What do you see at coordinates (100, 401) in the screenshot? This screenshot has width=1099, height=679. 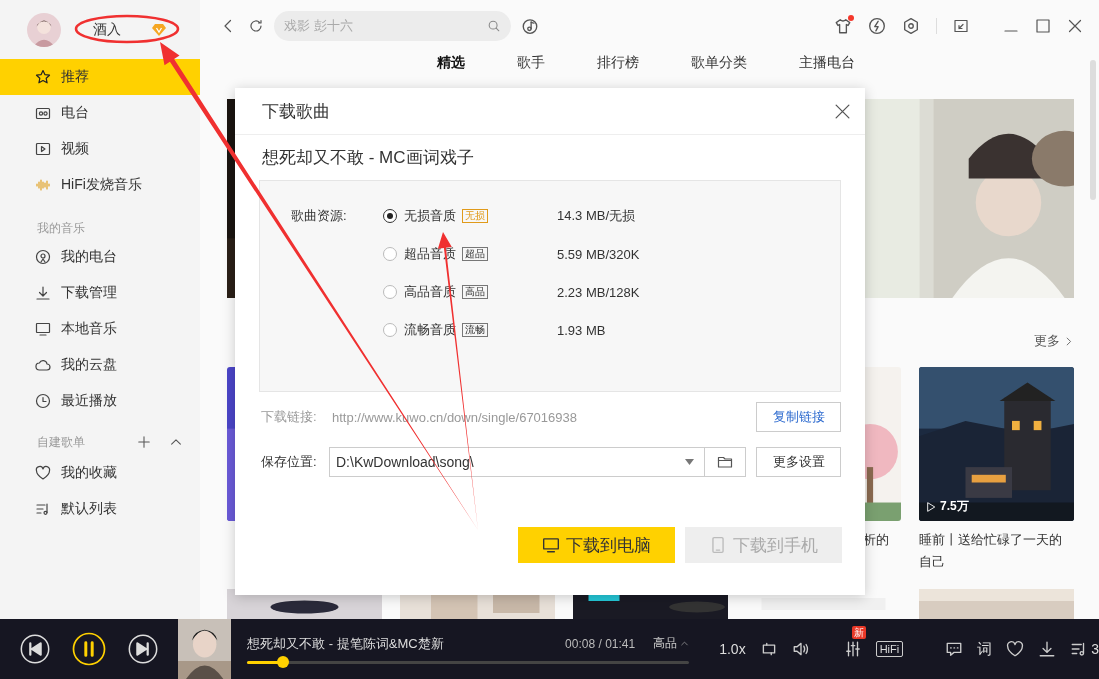 I see `sidebar-item: 最近播放` at bounding box center [100, 401].